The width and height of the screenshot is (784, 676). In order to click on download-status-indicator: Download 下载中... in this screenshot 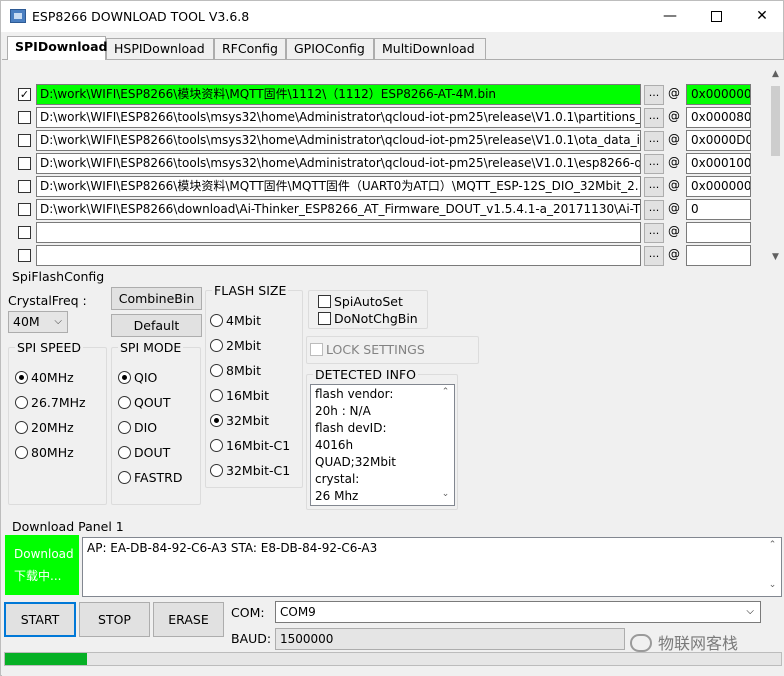, I will do `click(42, 565)`.